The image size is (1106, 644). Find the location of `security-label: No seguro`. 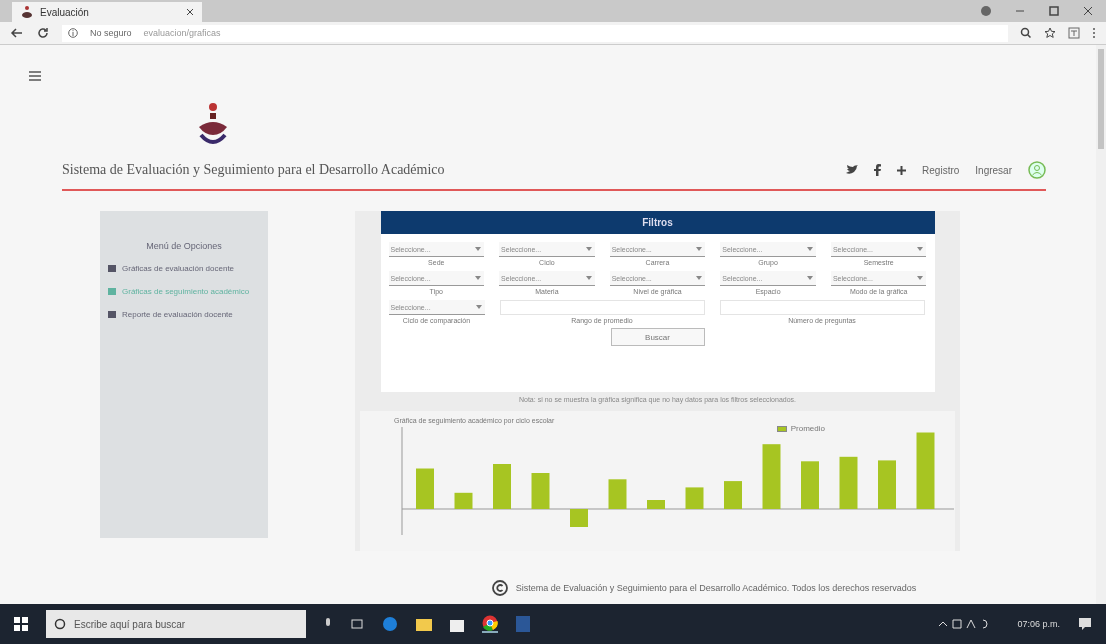

security-label: No seguro is located at coordinates (111, 33).